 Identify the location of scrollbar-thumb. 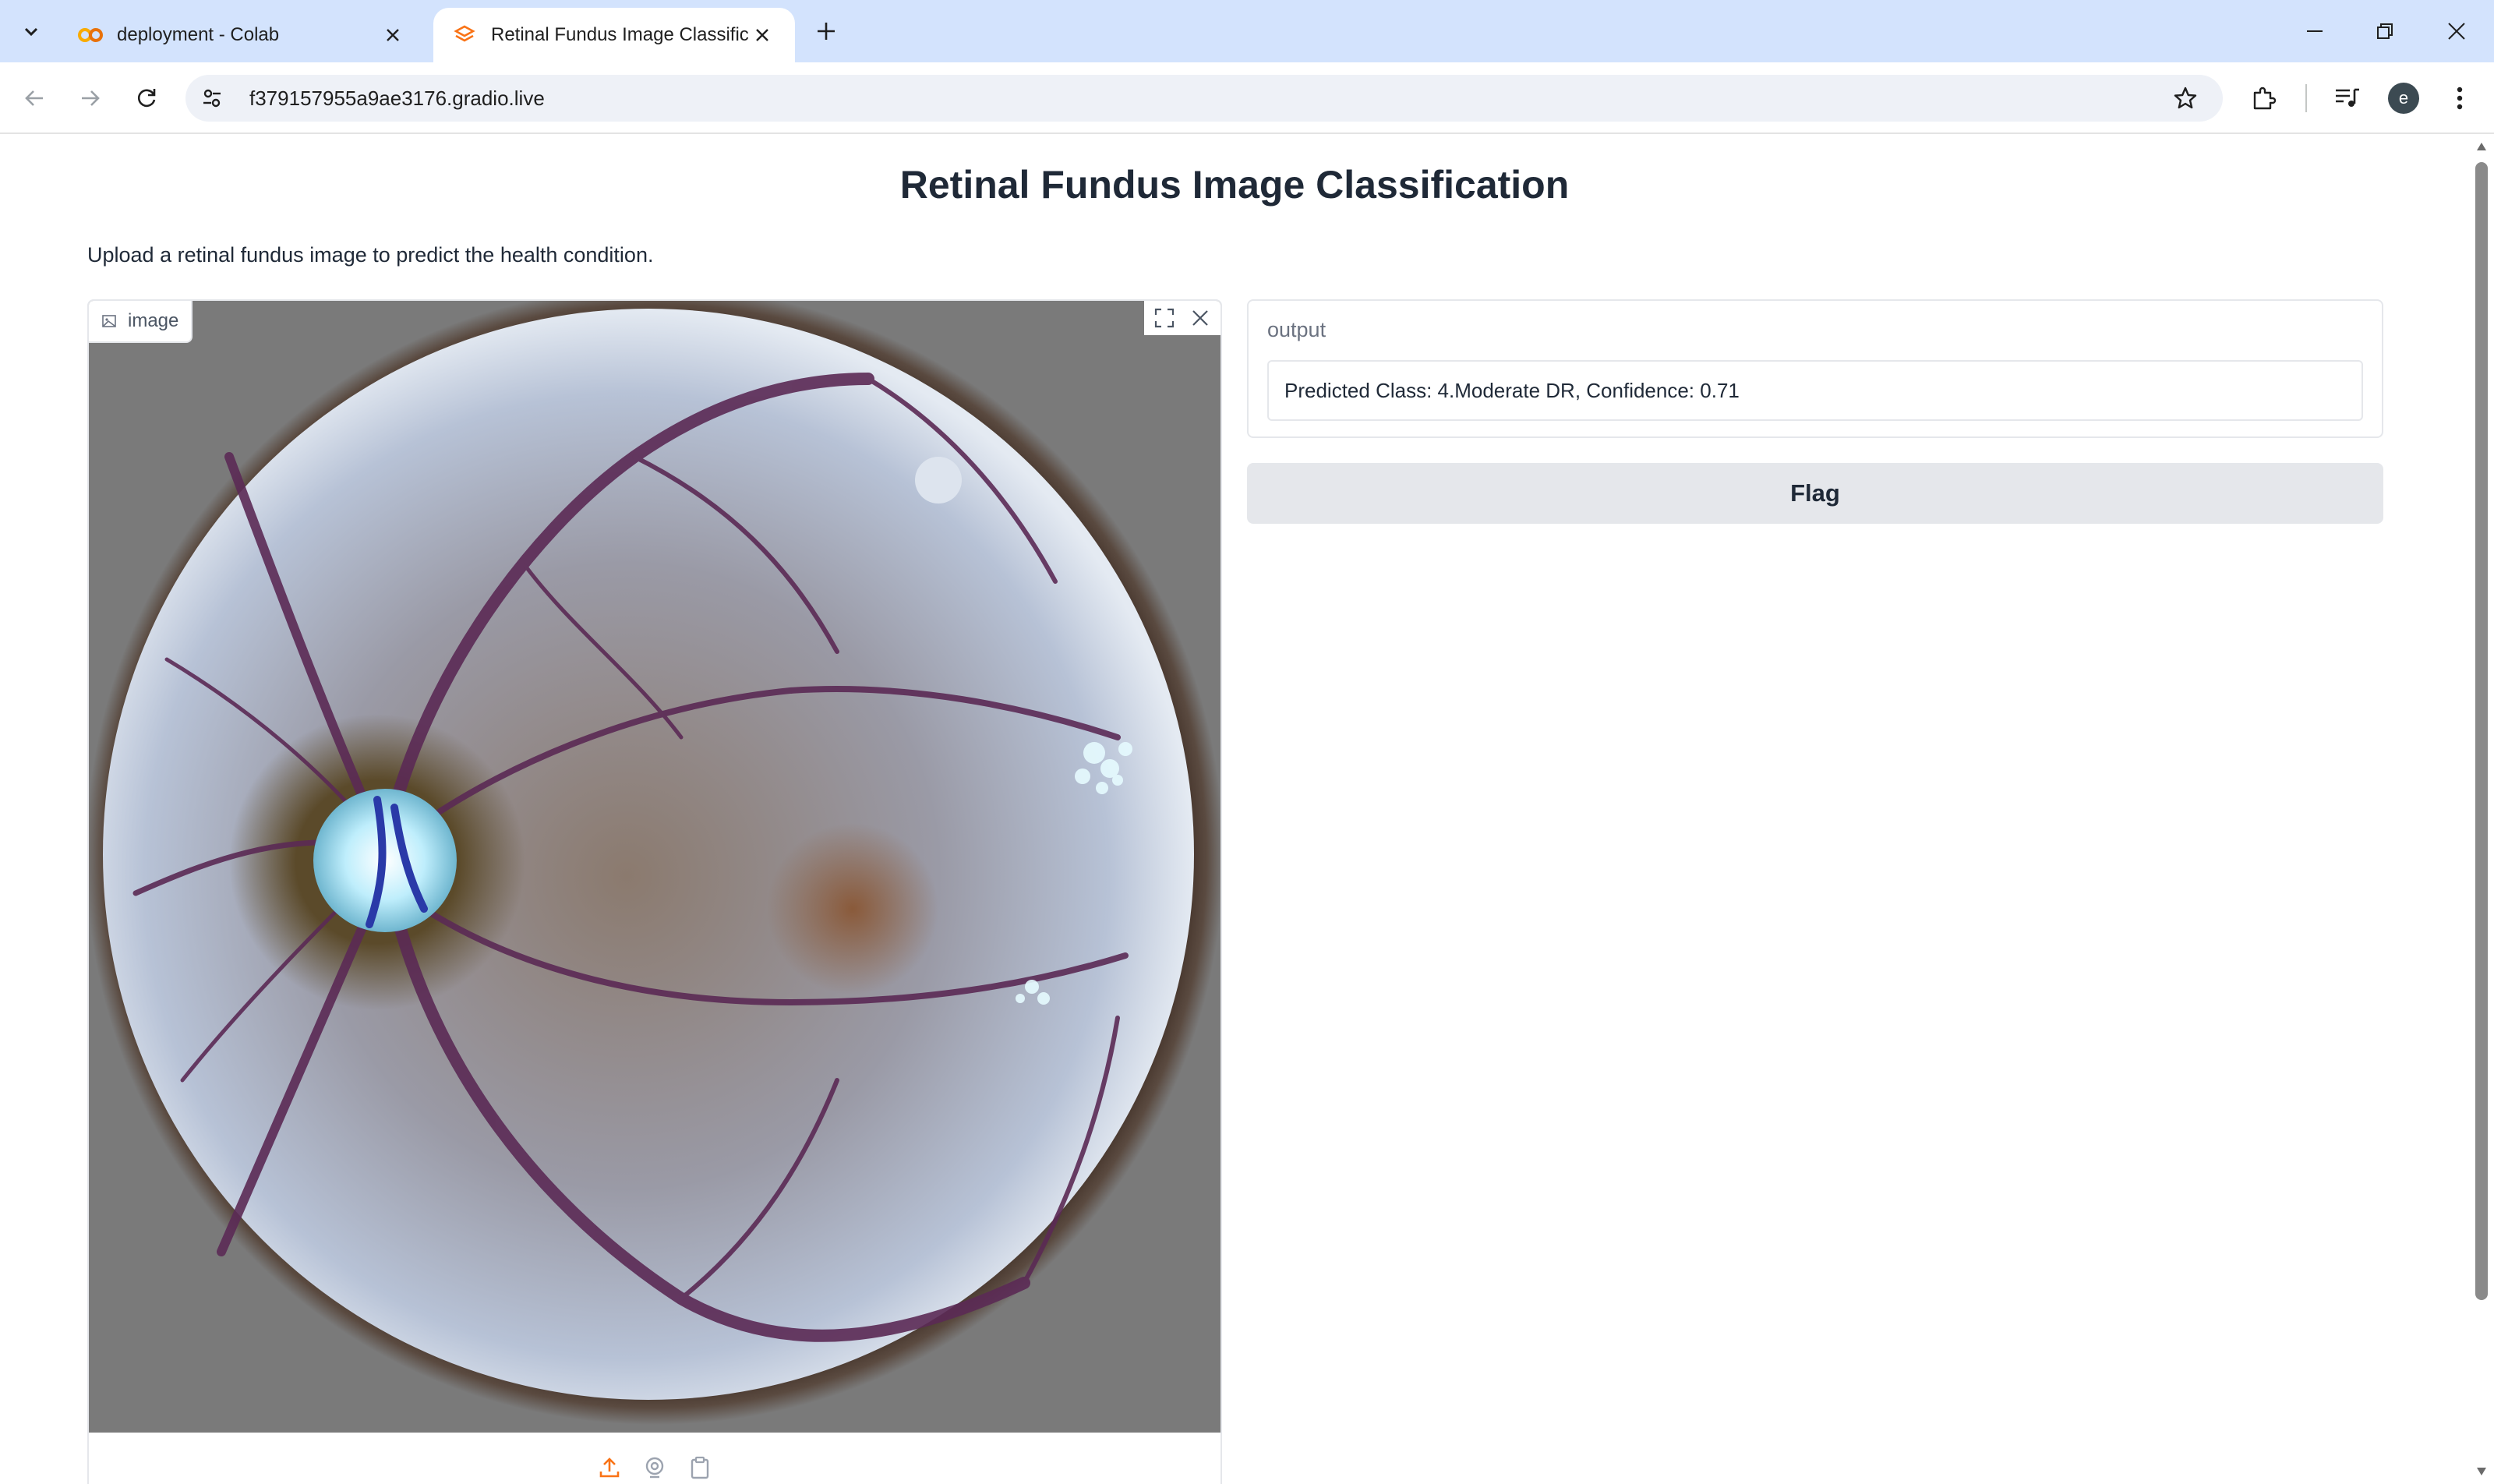
(2482, 731).